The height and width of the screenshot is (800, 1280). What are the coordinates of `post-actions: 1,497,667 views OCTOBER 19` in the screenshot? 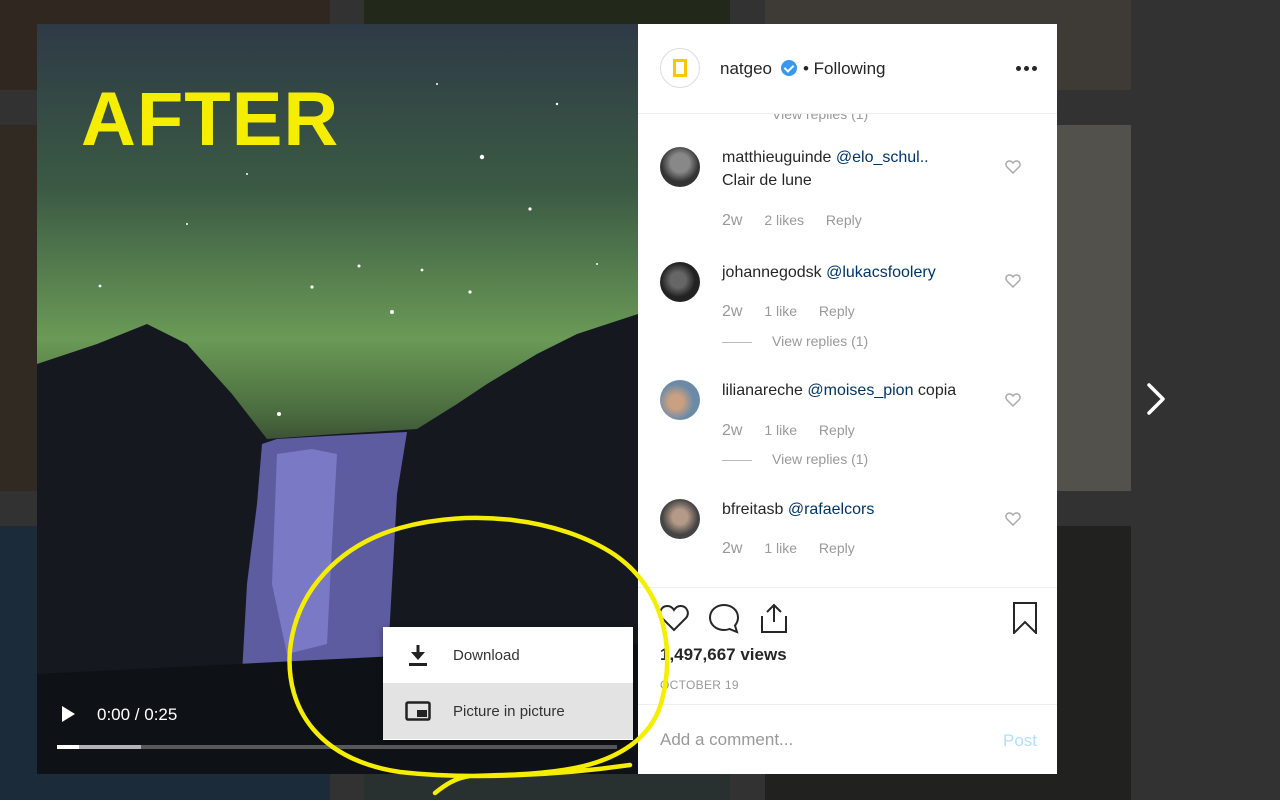 It's located at (847, 645).